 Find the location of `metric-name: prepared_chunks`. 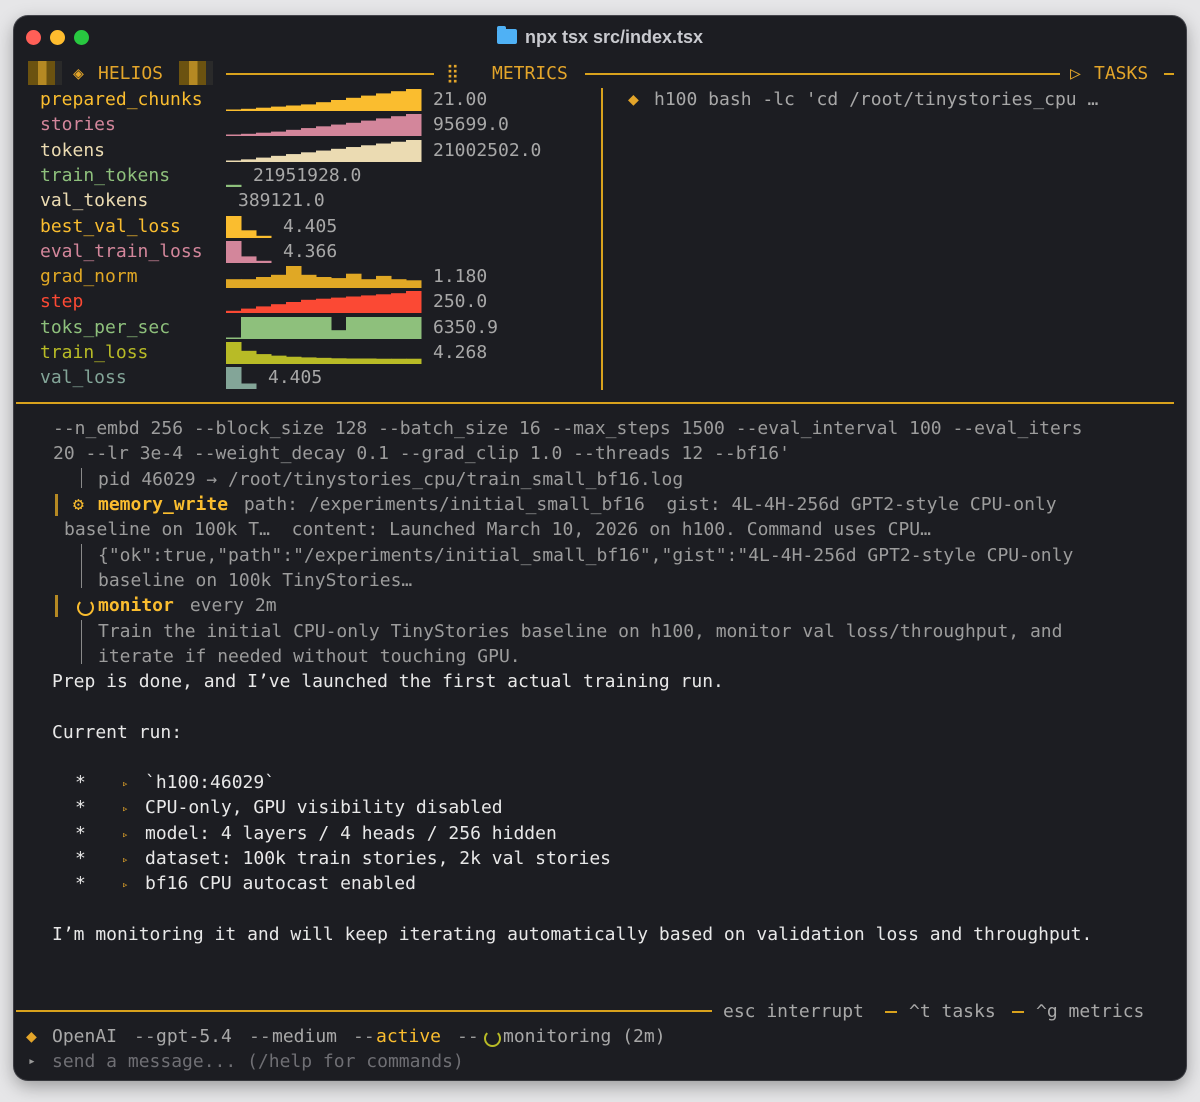

metric-name: prepared_chunks is located at coordinates (121, 99).